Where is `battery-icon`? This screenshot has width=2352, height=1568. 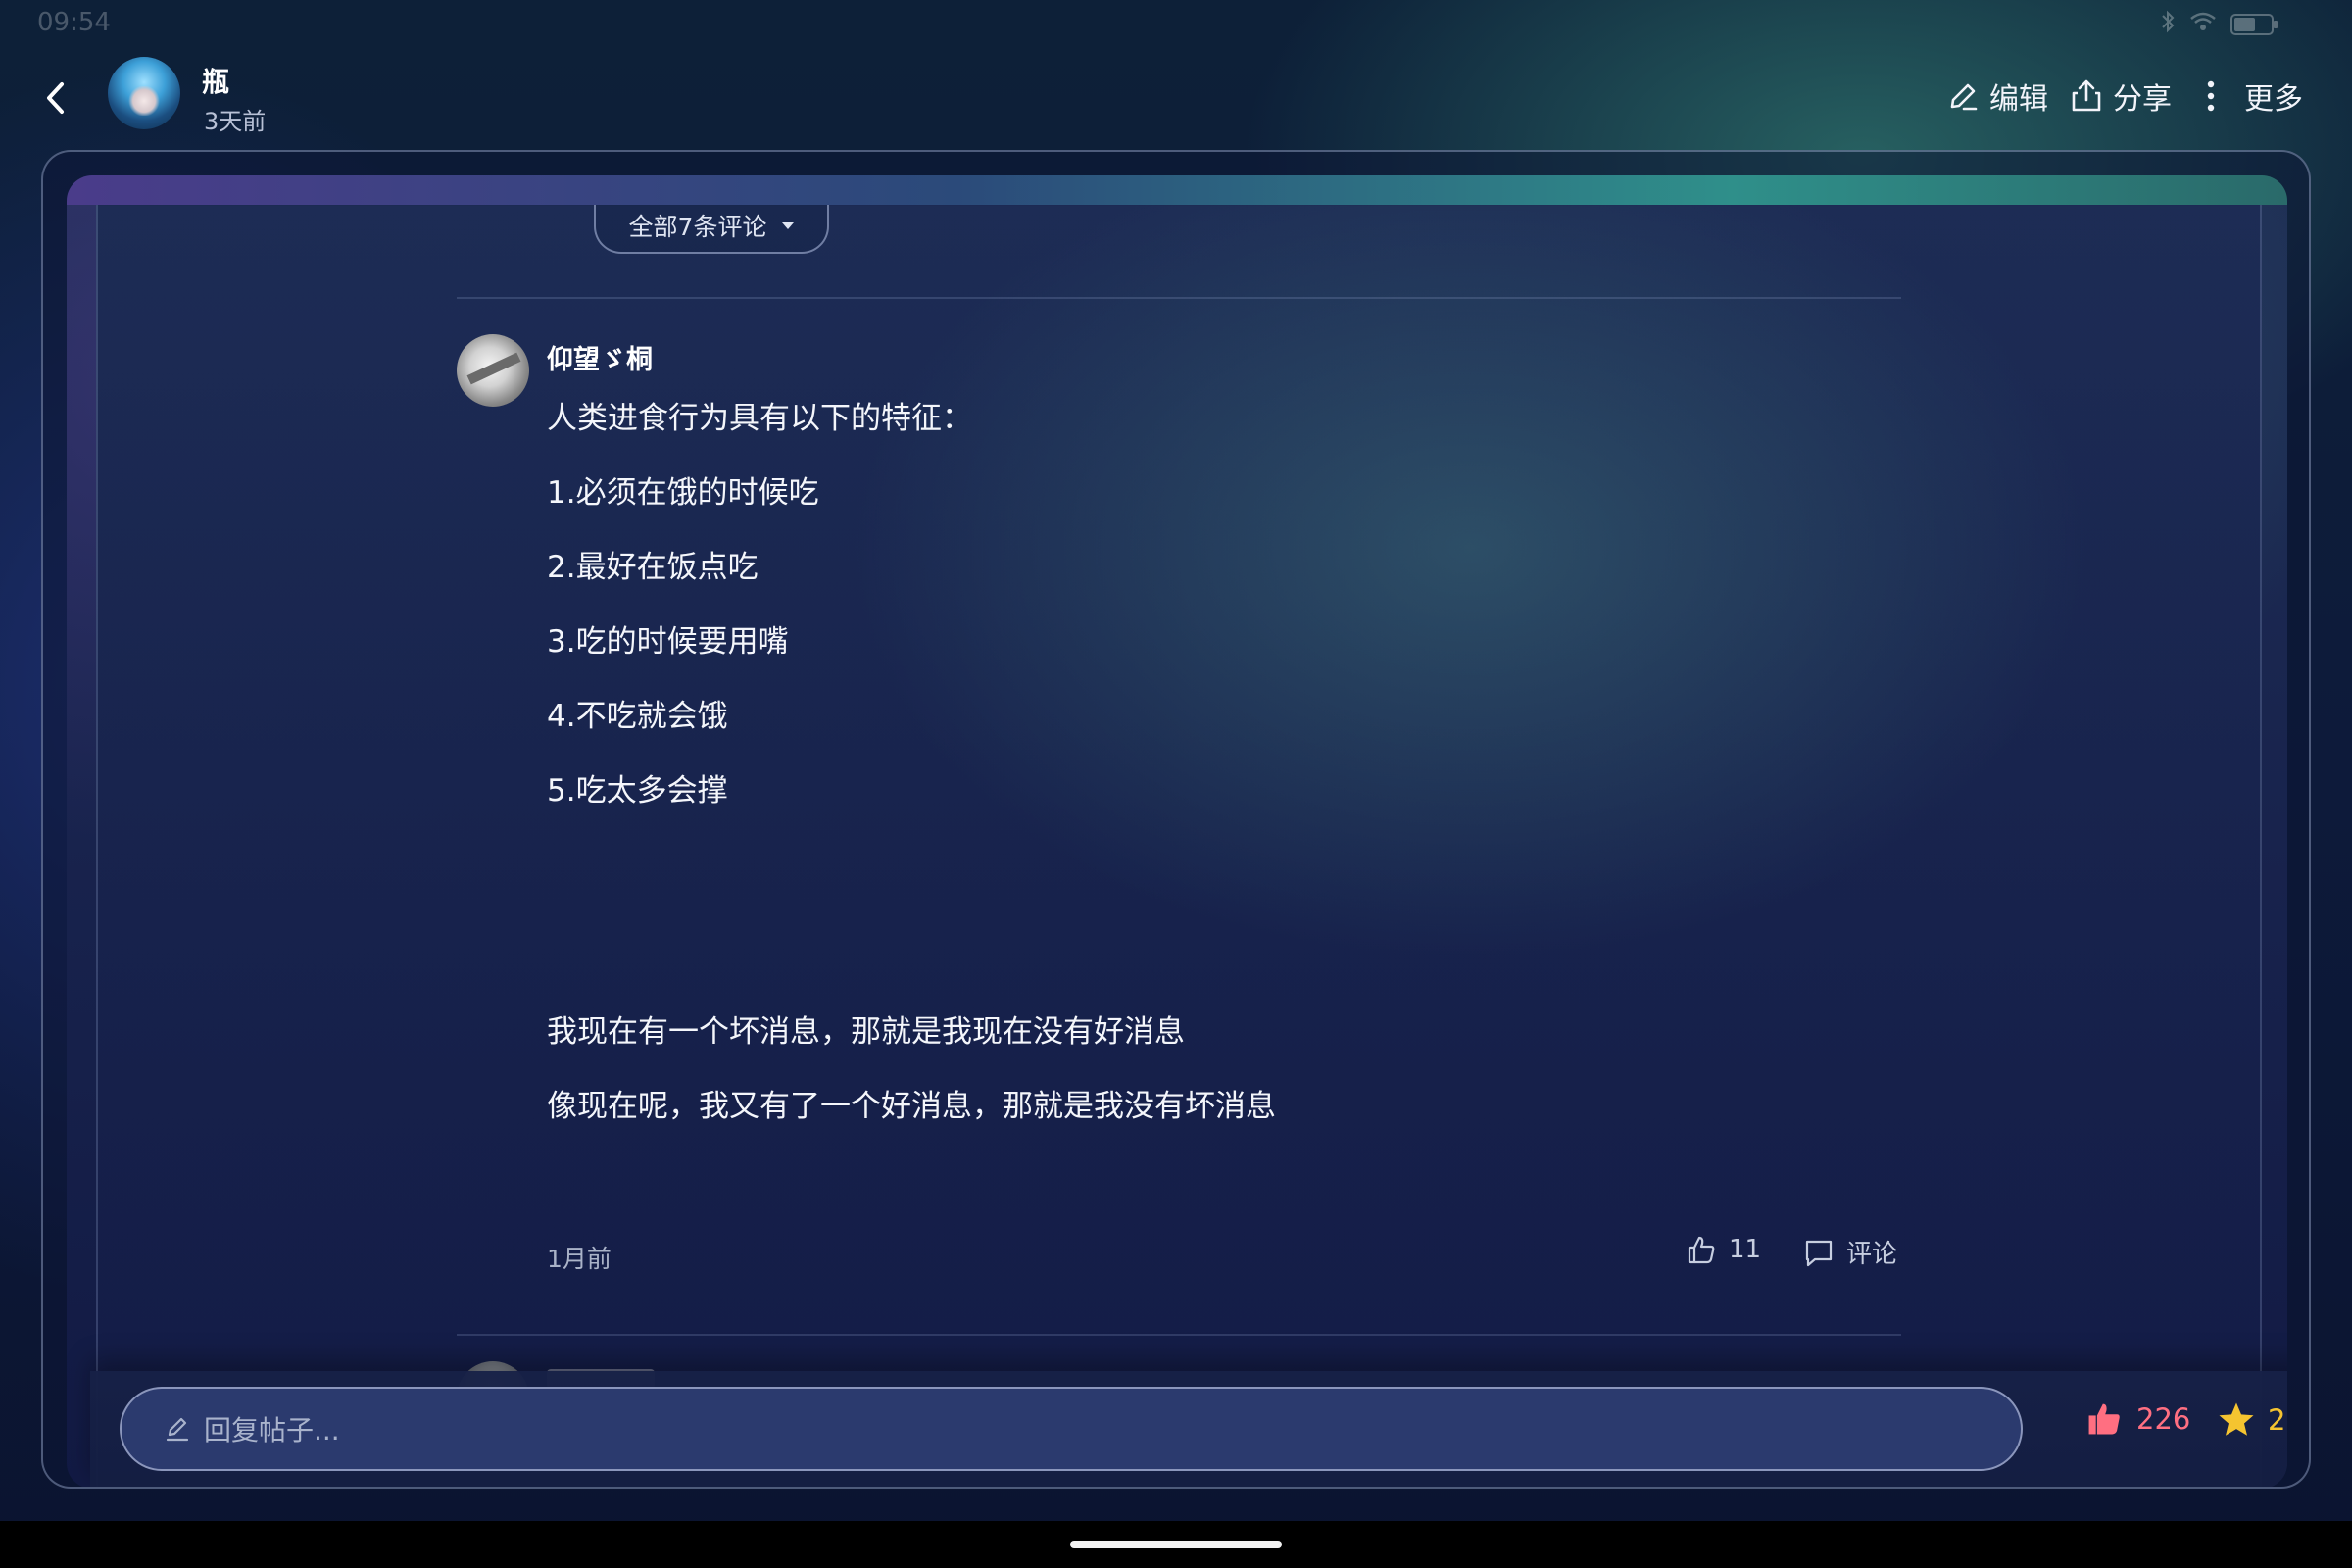 battery-icon is located at coordinates (2254, 24).